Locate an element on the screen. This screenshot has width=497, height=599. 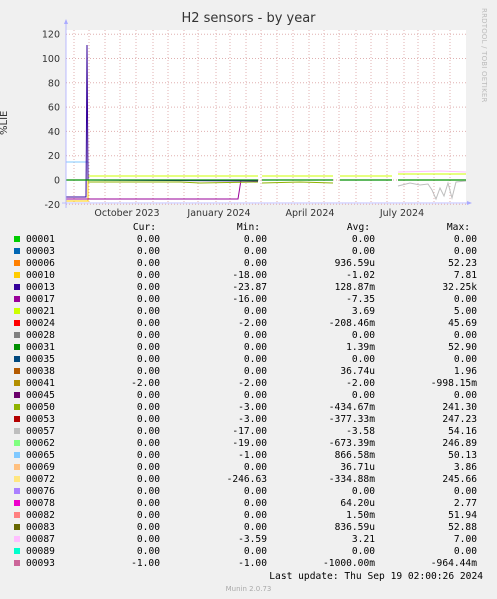
legend-max: -998.15m is located at coordinates (453, 383).